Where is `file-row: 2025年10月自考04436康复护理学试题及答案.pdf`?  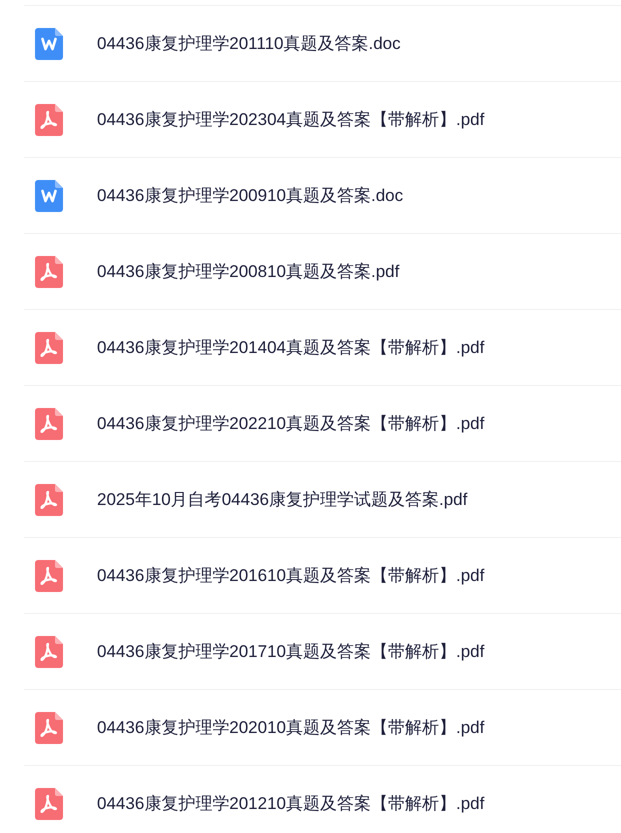
file-row: 2025年10月自考04436康复护理学试题及答案.pdf is located at coordinates (322, 500).